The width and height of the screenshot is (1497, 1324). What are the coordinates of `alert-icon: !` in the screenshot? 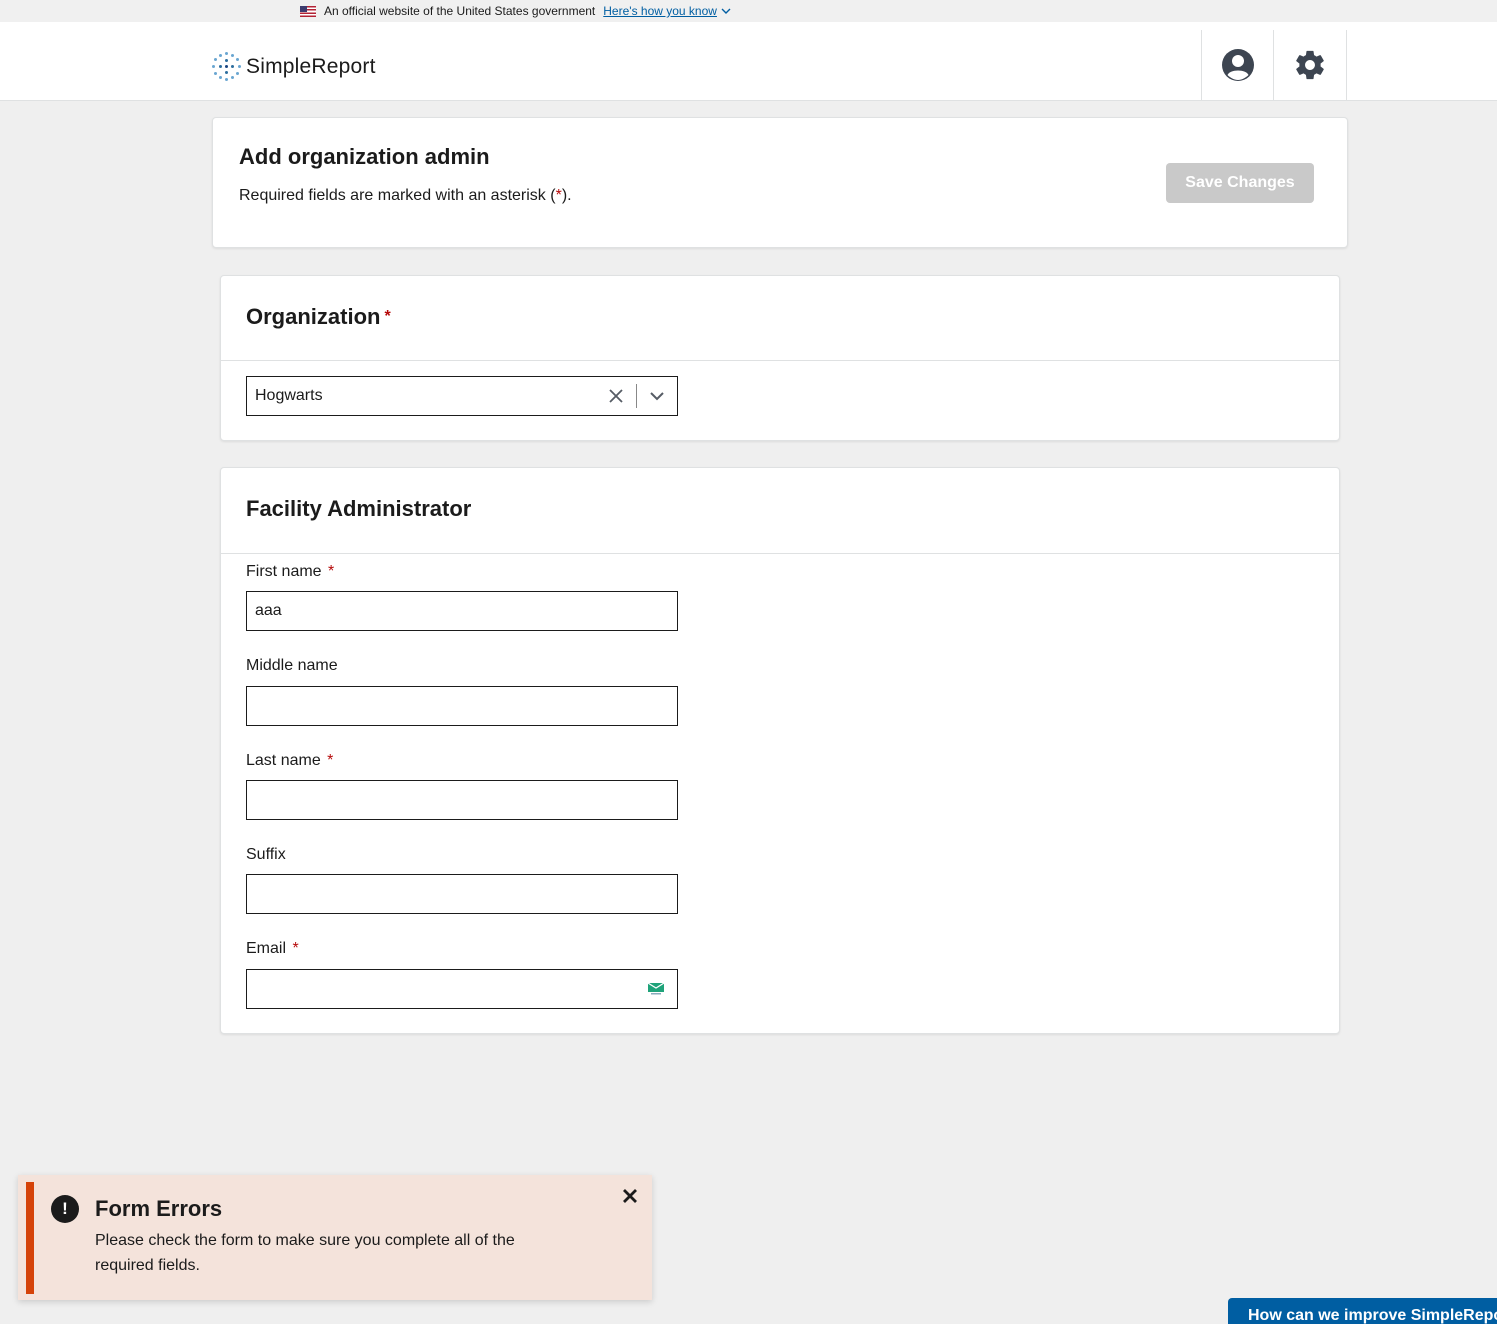 It's located at (65, 1209).